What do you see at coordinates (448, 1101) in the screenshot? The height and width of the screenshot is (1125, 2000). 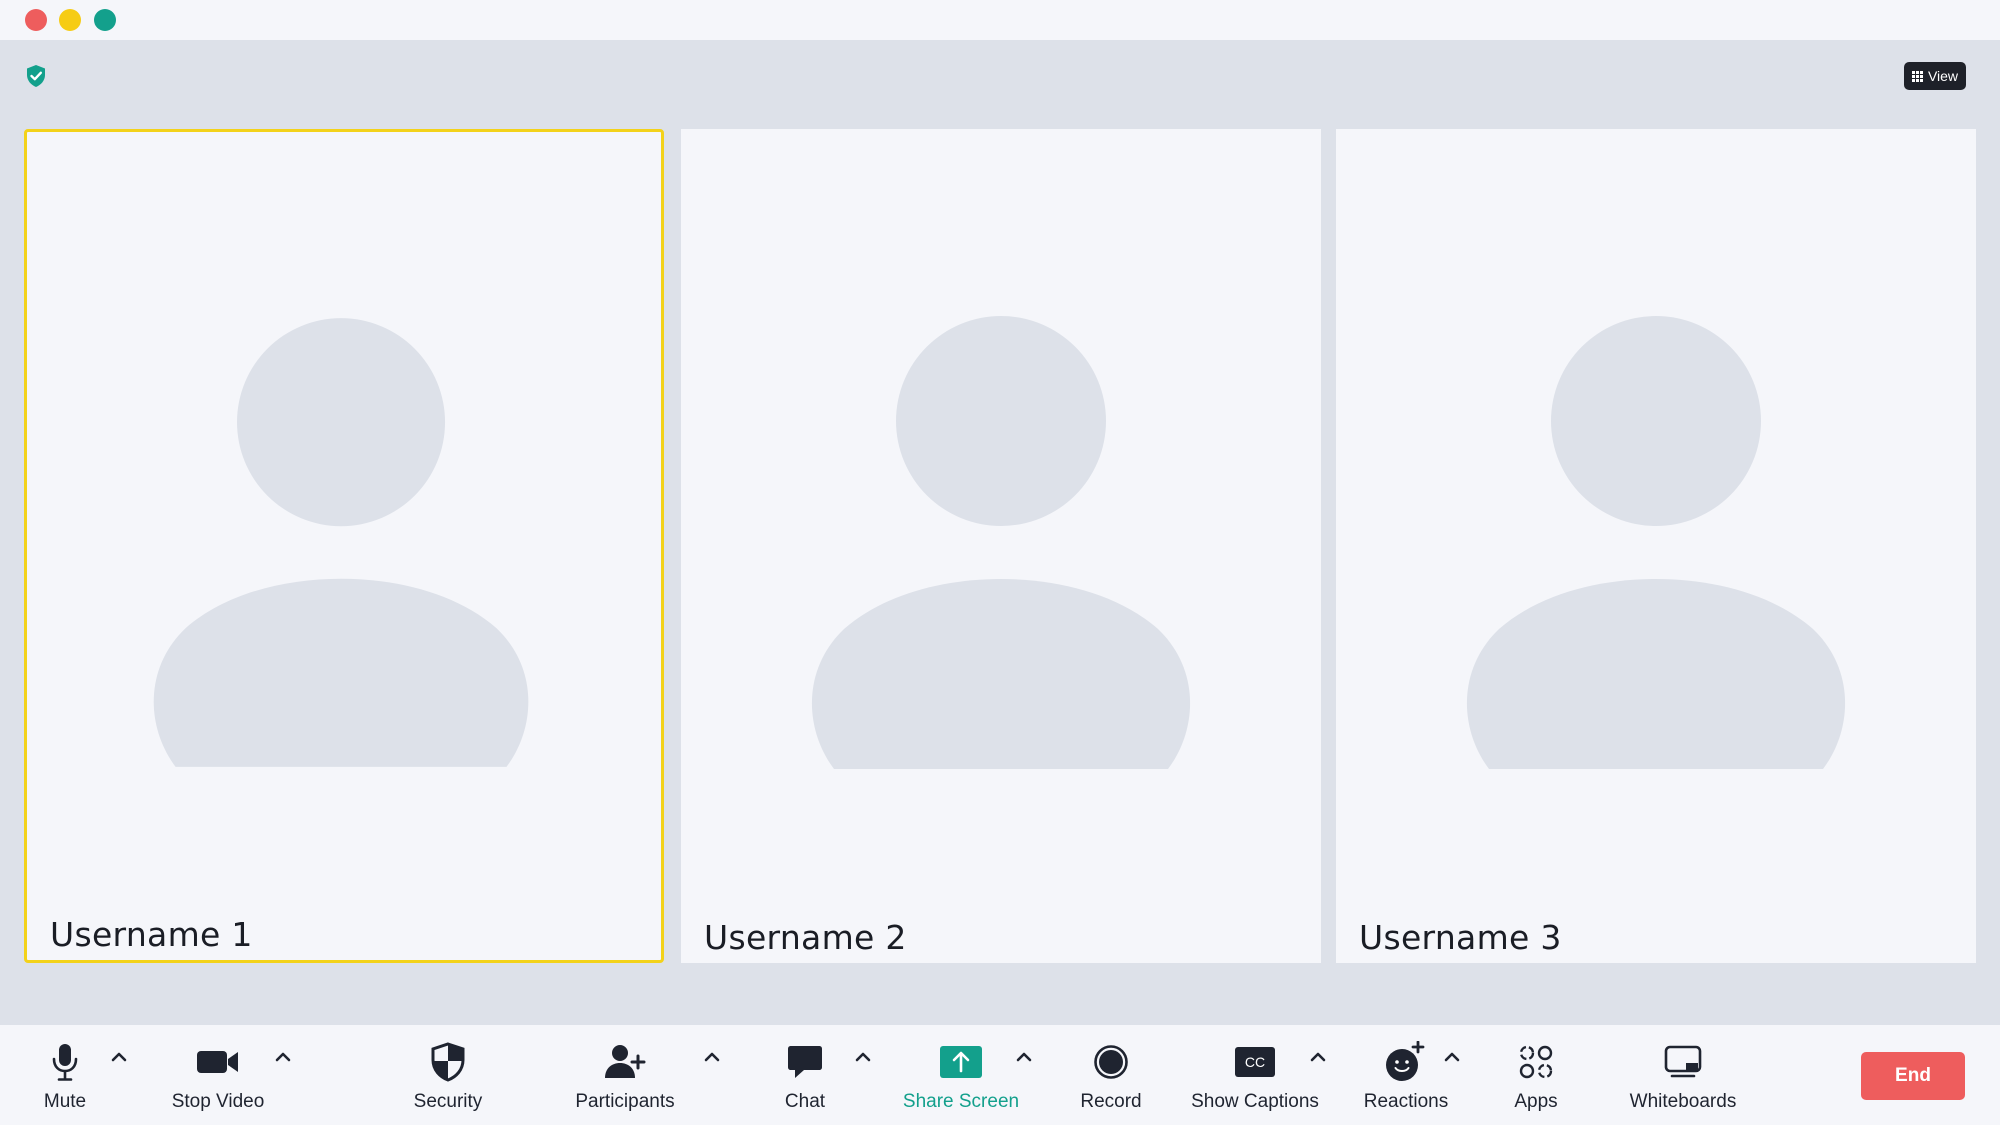 I see `security-label: Security` at bounding box center [448, 1101].